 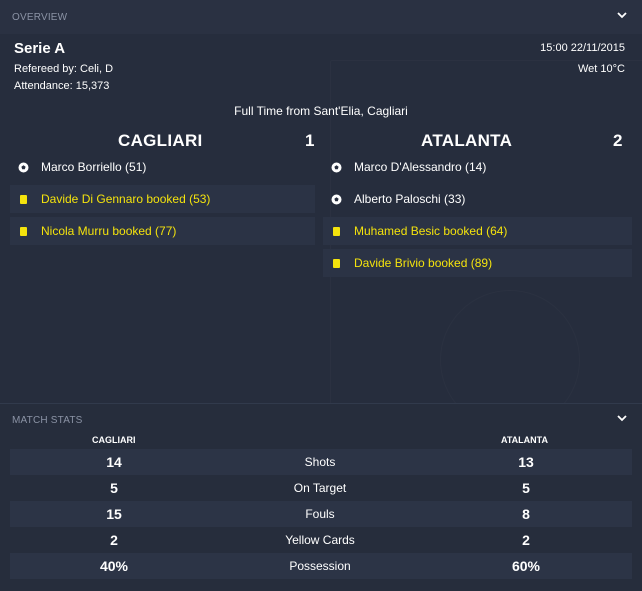 I want to click on stat-away-value: 13, so click(x=526, y=462).